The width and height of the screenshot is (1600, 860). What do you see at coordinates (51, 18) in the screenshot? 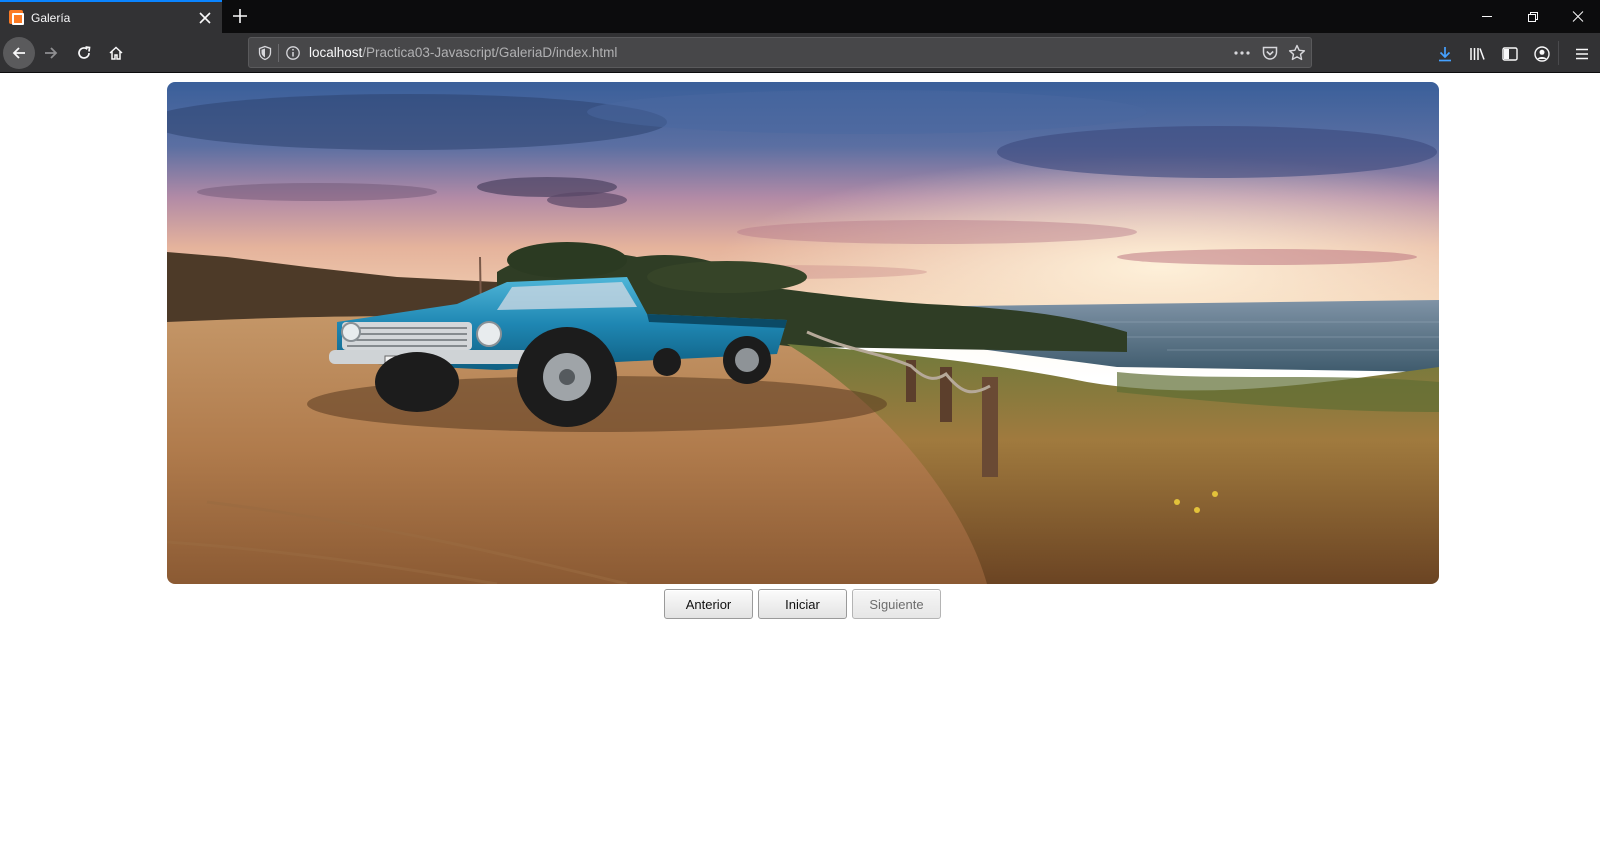
I see `tab-title: Galería` at bounding box center [51, 18].